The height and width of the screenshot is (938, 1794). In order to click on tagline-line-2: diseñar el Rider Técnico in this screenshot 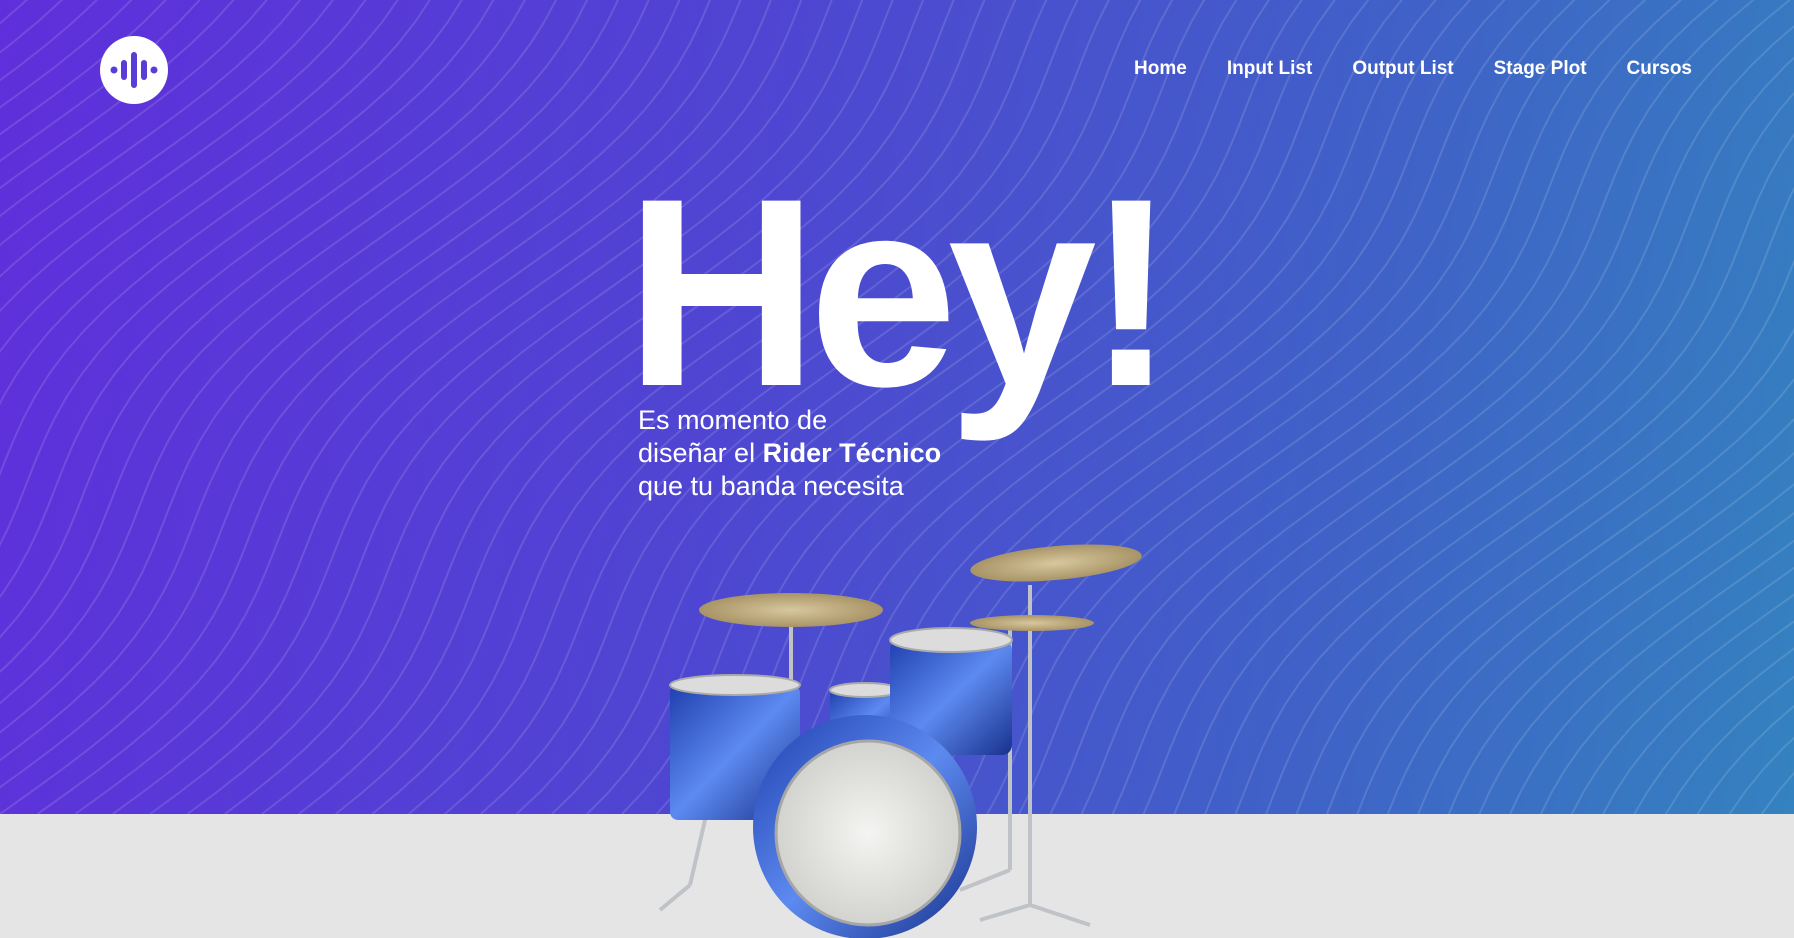, I will do `click(789, 453)`.